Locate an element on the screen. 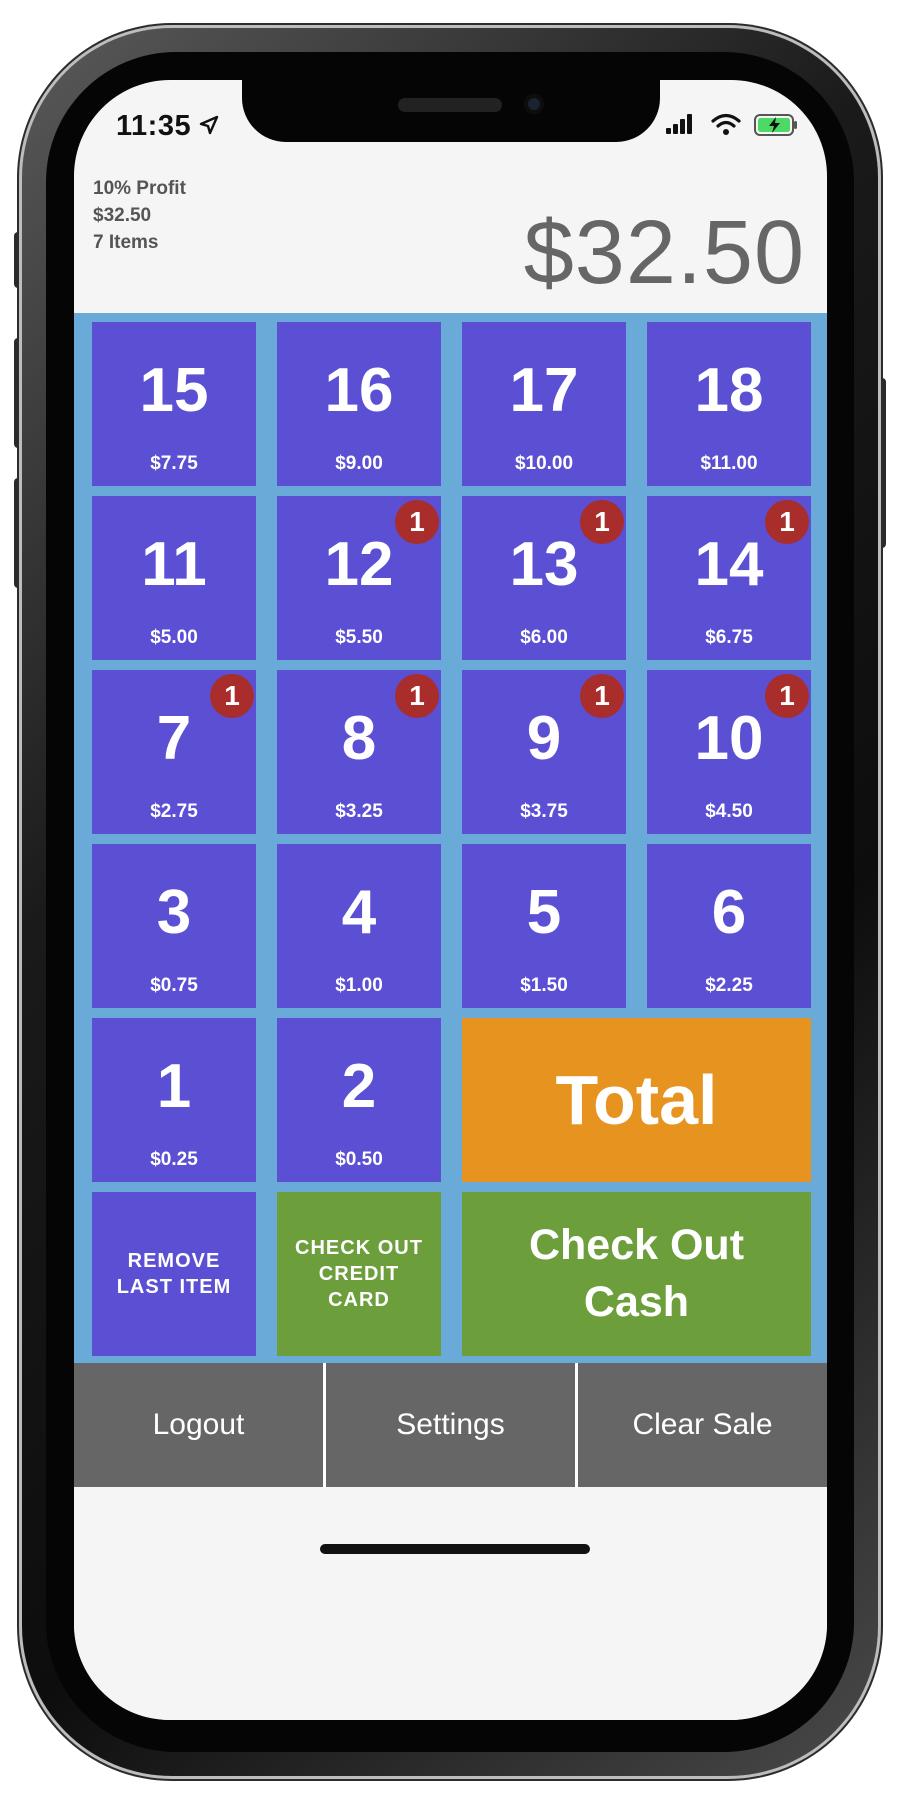 This screenshot has height=1800, width=900. home-indicator is located at coordinates (455, 1549).